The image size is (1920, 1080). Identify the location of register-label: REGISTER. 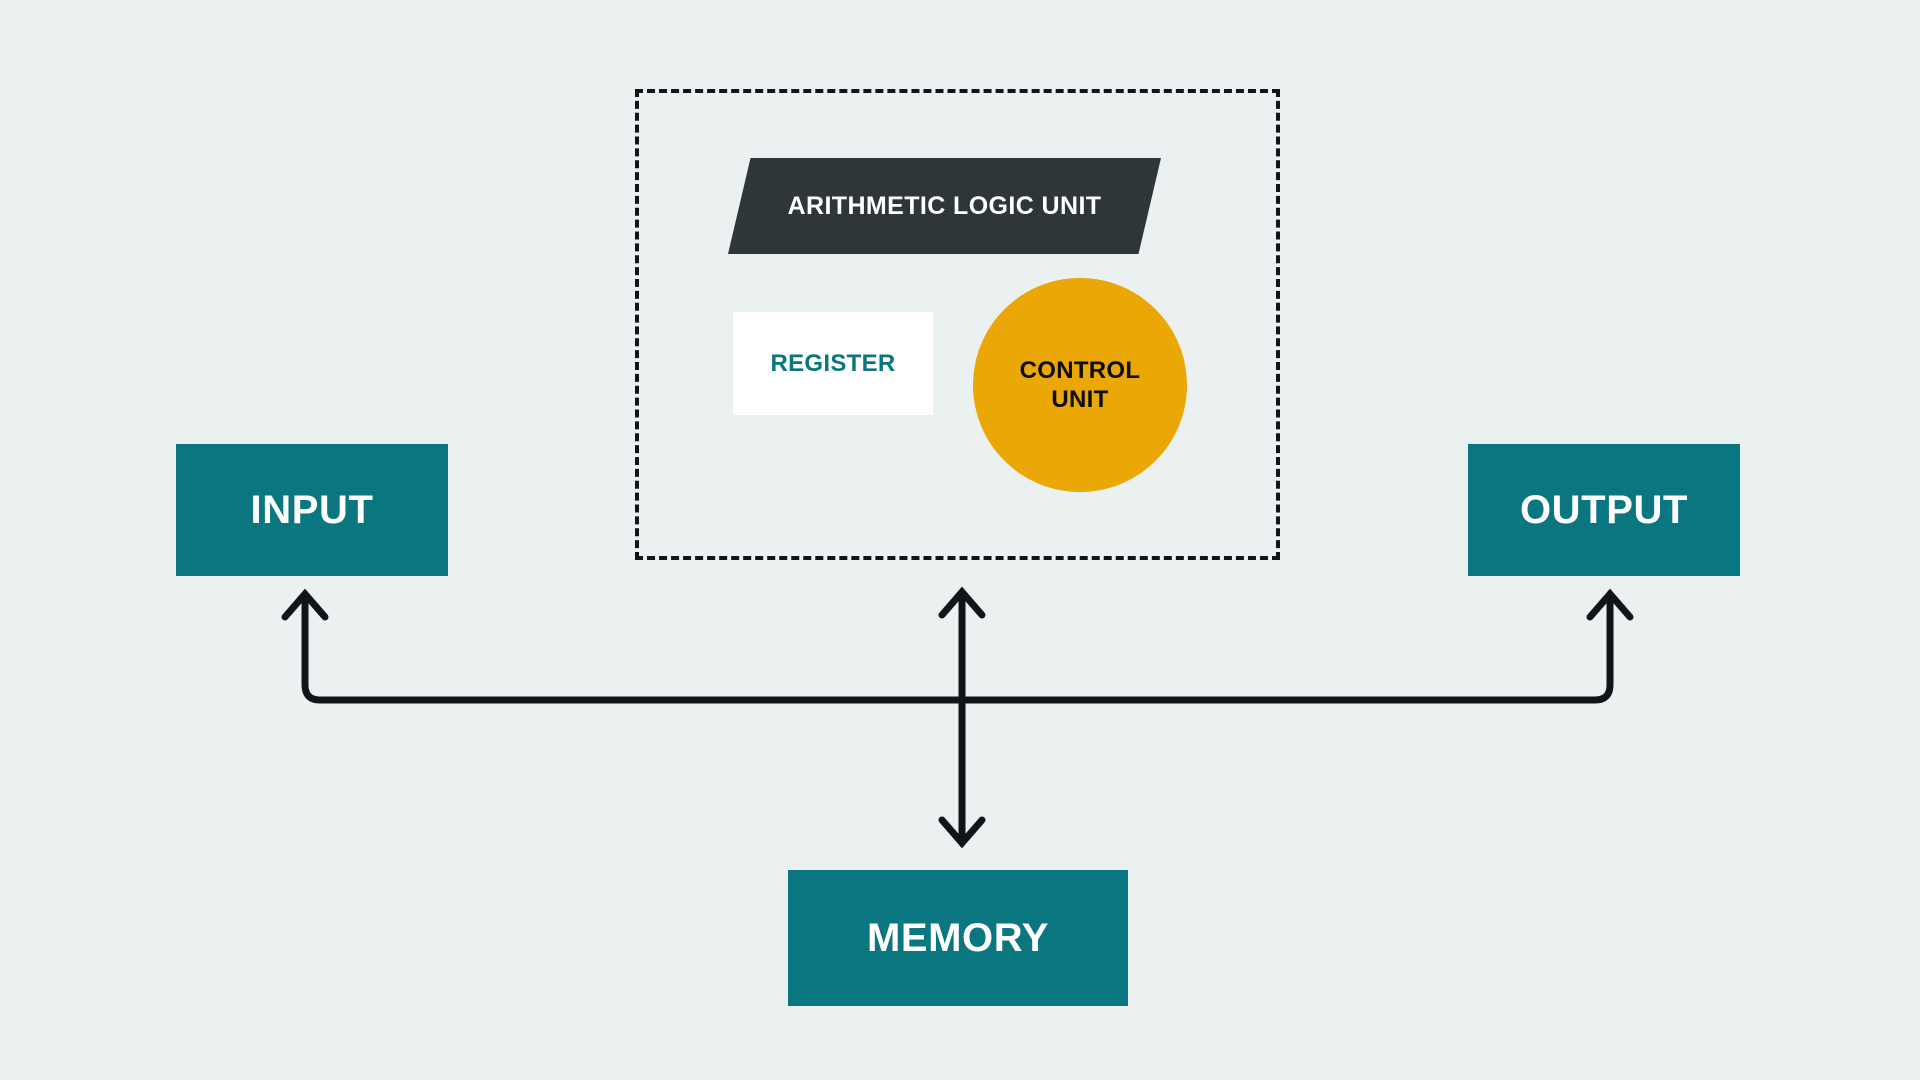
(833, 363).